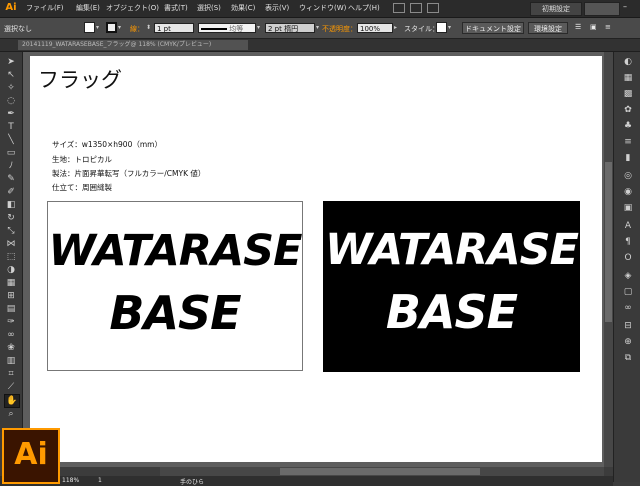 This screenshot has height=486, width=640. I want to click on pencil-tool-icon: ✎, so click(11, 179).